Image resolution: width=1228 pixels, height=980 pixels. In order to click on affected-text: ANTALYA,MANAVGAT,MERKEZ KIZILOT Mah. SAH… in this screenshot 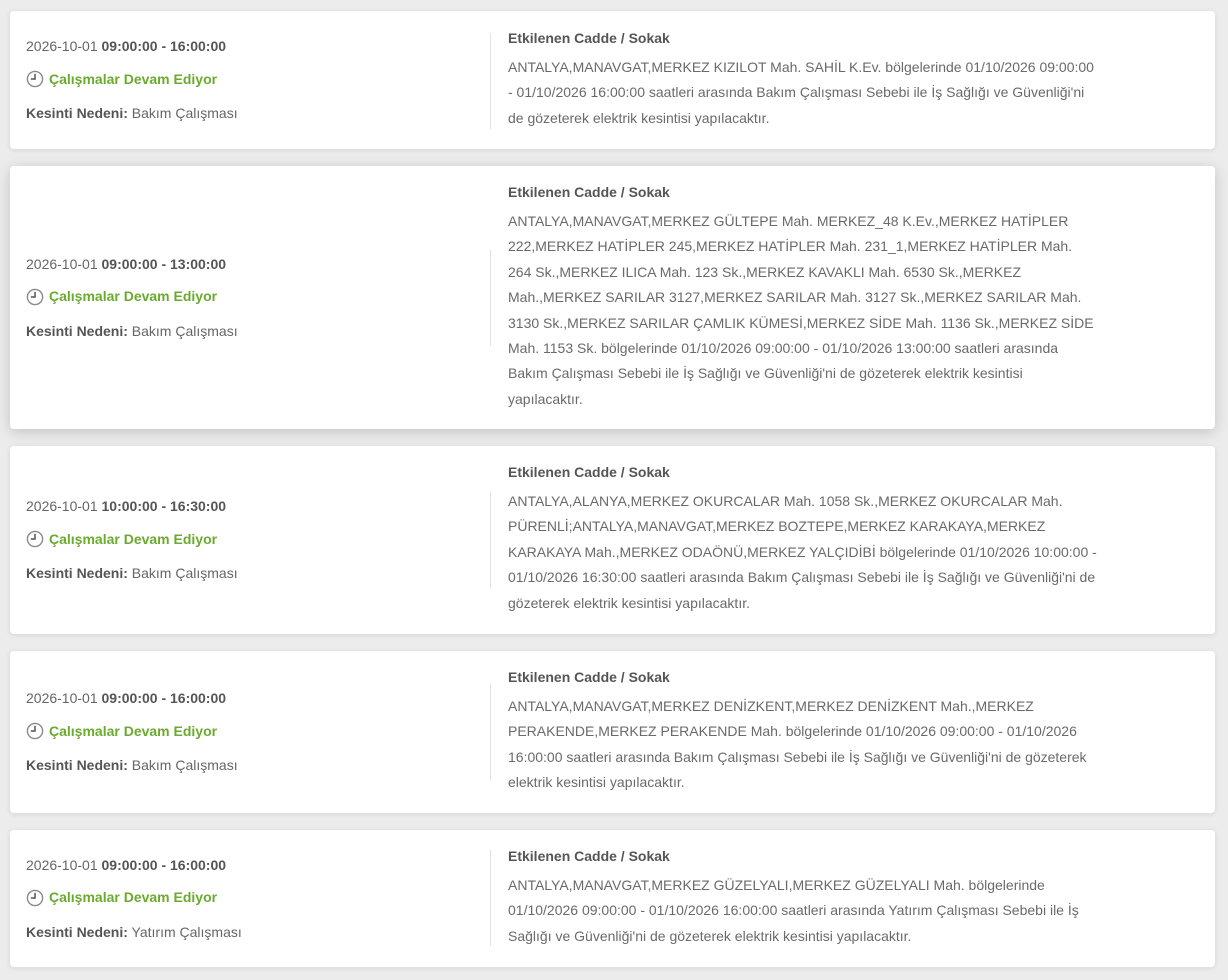, I will do `click(801, 92)`.